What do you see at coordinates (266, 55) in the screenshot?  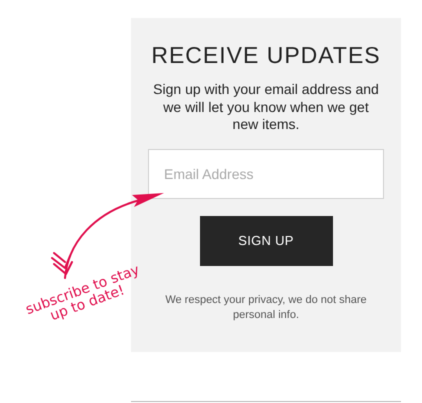 I see `panel-title: RECEIVE UPDATES` at bounding box center [266, 55].